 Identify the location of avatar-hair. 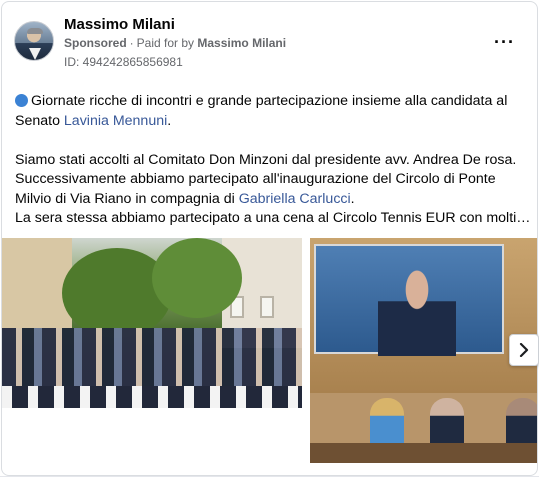
(35, 31).